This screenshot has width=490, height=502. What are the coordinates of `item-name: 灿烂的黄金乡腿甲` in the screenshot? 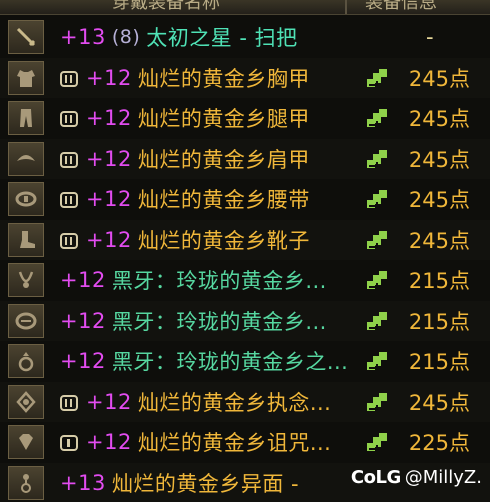 It's located at (223, 119).